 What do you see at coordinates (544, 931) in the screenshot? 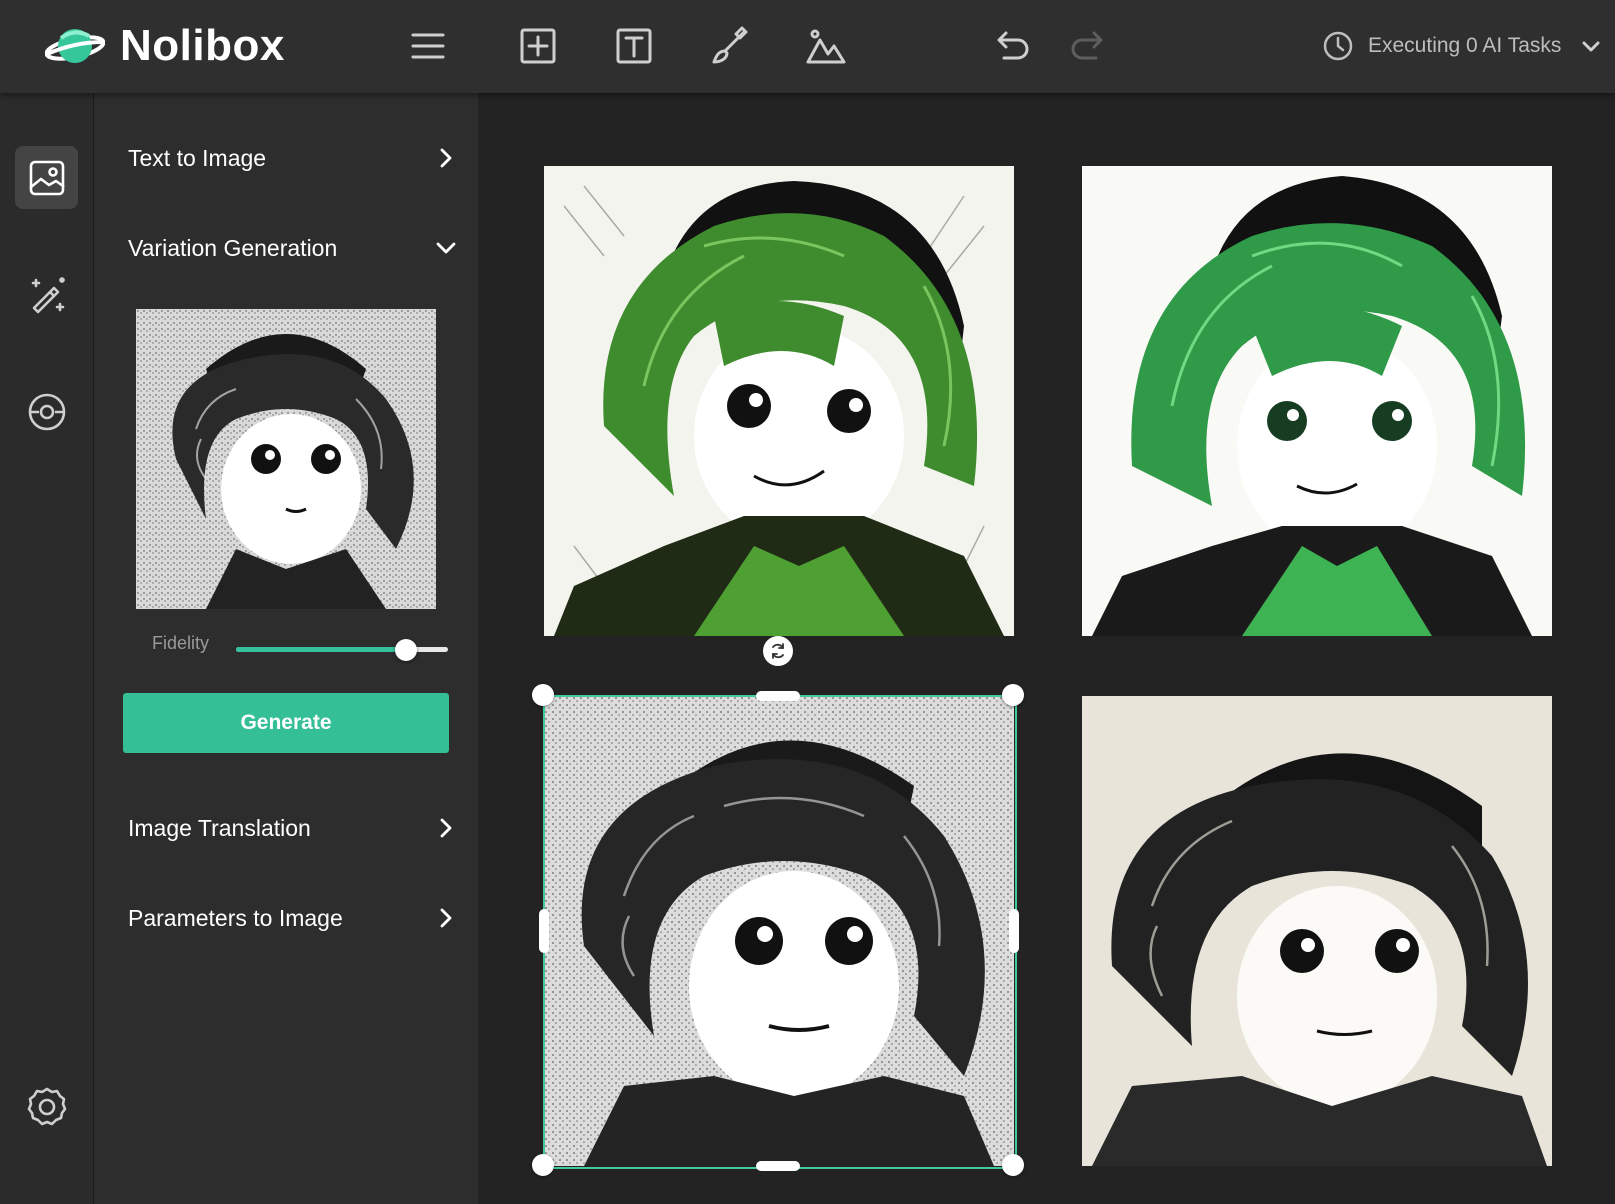
I see `resize-handle-left` at bounding box center [544, 931].